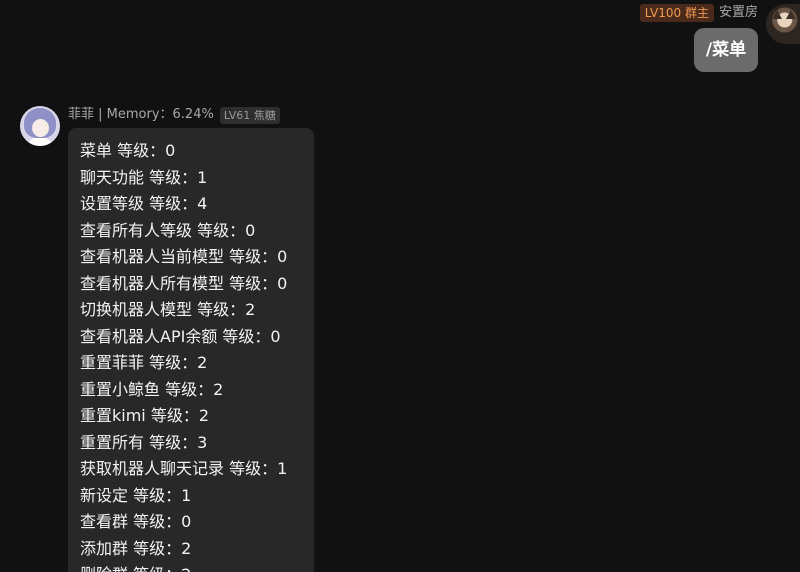  Describe the element at coordinates (144, 203) in the screenshot. I see `menu-line: 设置等级 等级：4` at that location.